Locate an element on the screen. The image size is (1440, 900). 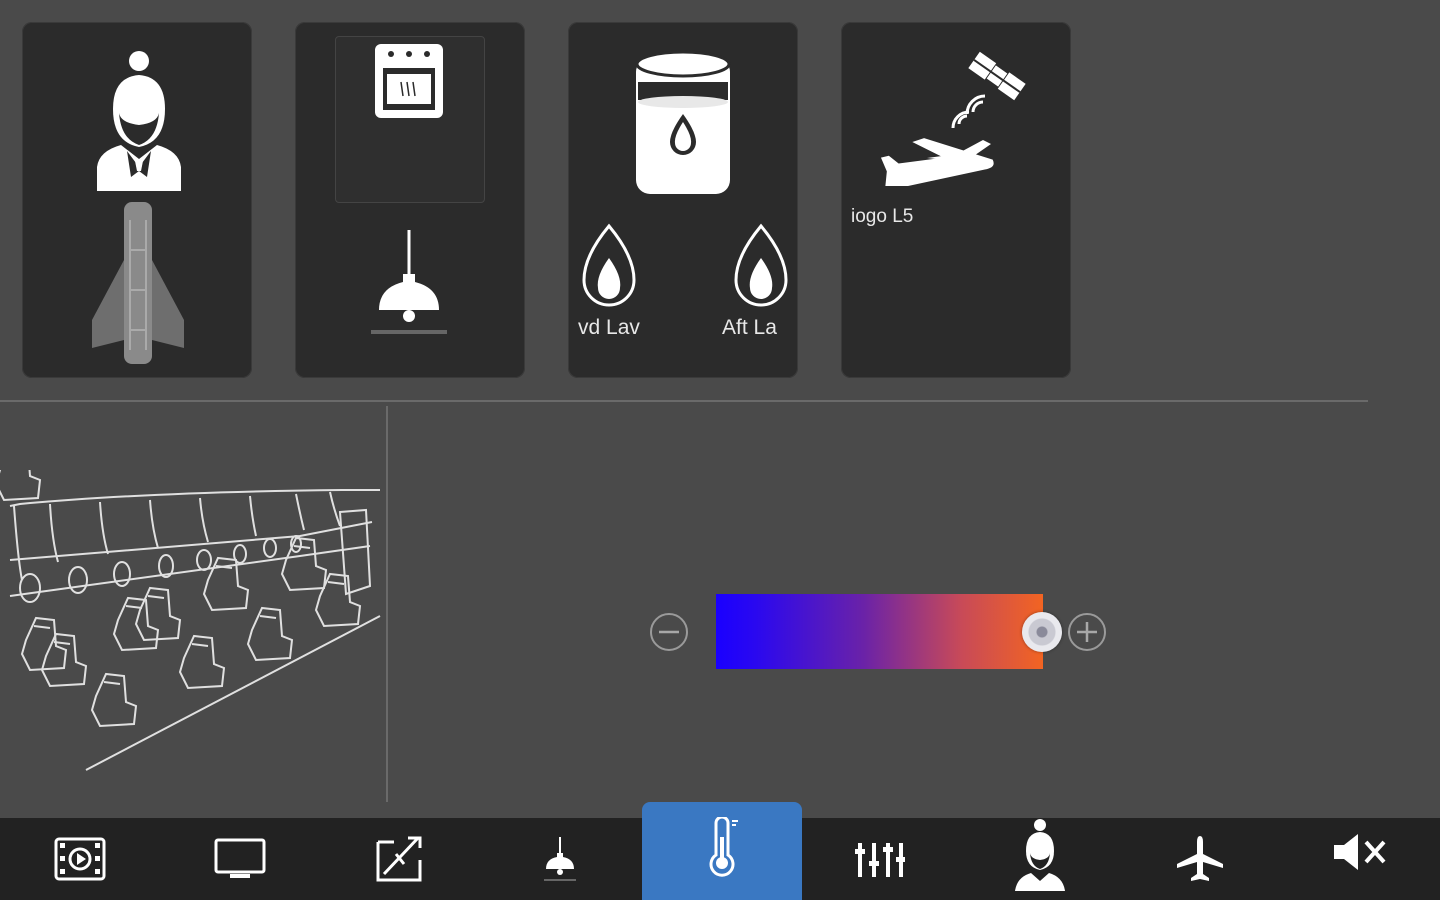
nav-temperature is located at coordinates (722, 851).